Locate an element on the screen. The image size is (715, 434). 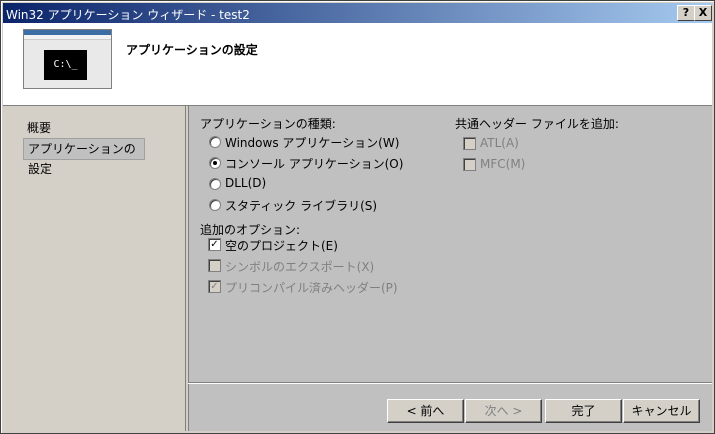
radio-console-app-label: コンソール アプリケーション(O) is located at coordinates (314, 163).